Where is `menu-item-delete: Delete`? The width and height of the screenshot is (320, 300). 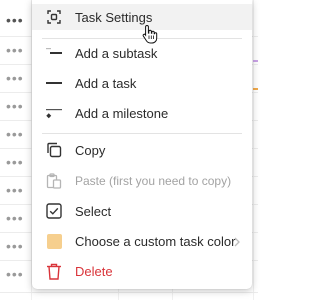 menu-item-delete: Delete is located at coordinates (142, 271).